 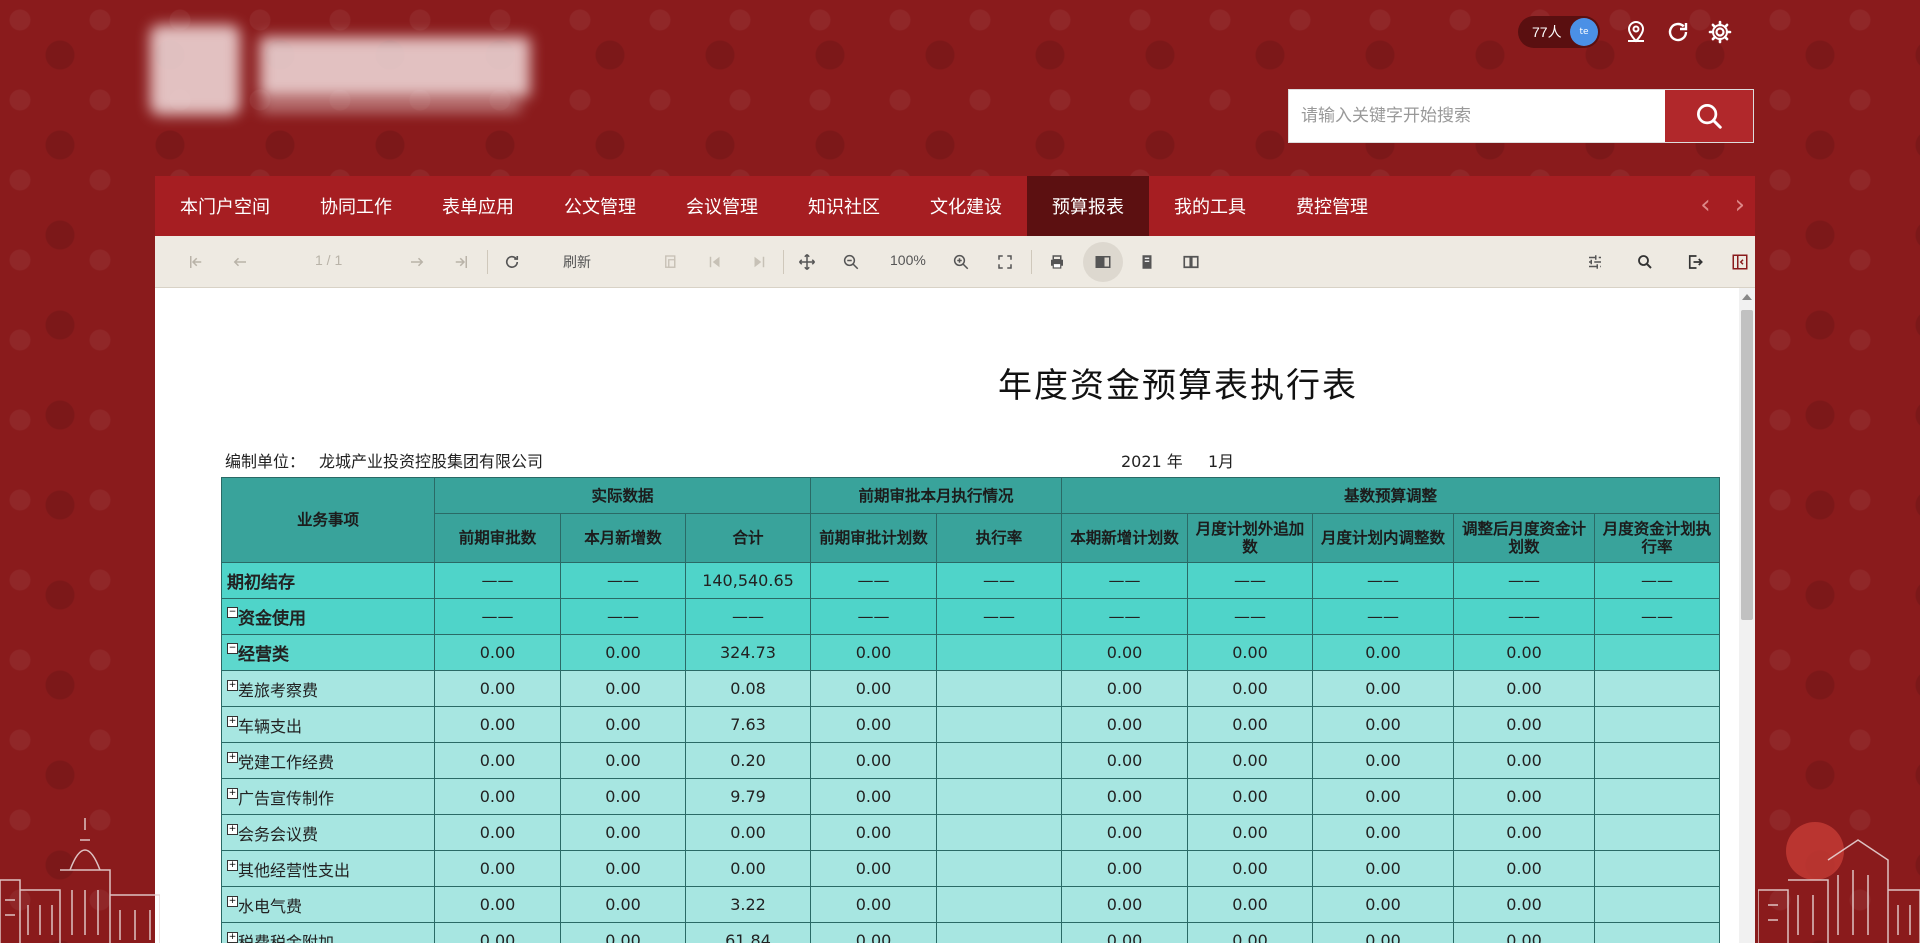 I want to click on nav-next-chevron-icon: ›, so click(x=1740, y=205).